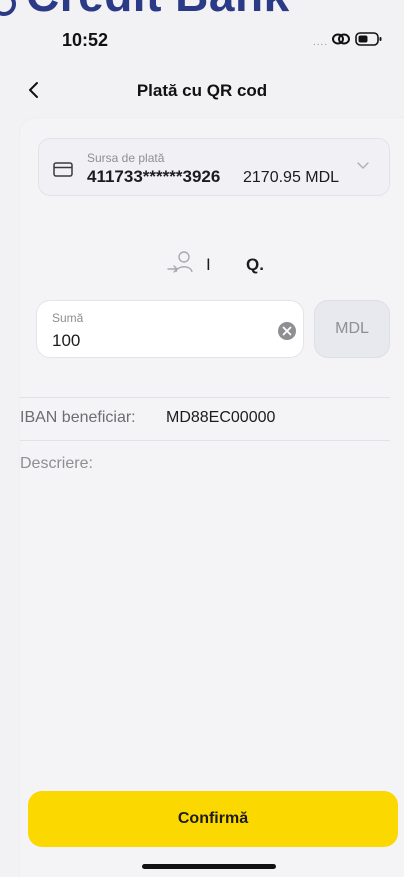 The height and width of the screenshot is (877, 404). What do you see at coordinates (221, 417) in the screenshot?
I see `iban-value: MD88EC00000` at bounding box center [221, 417].